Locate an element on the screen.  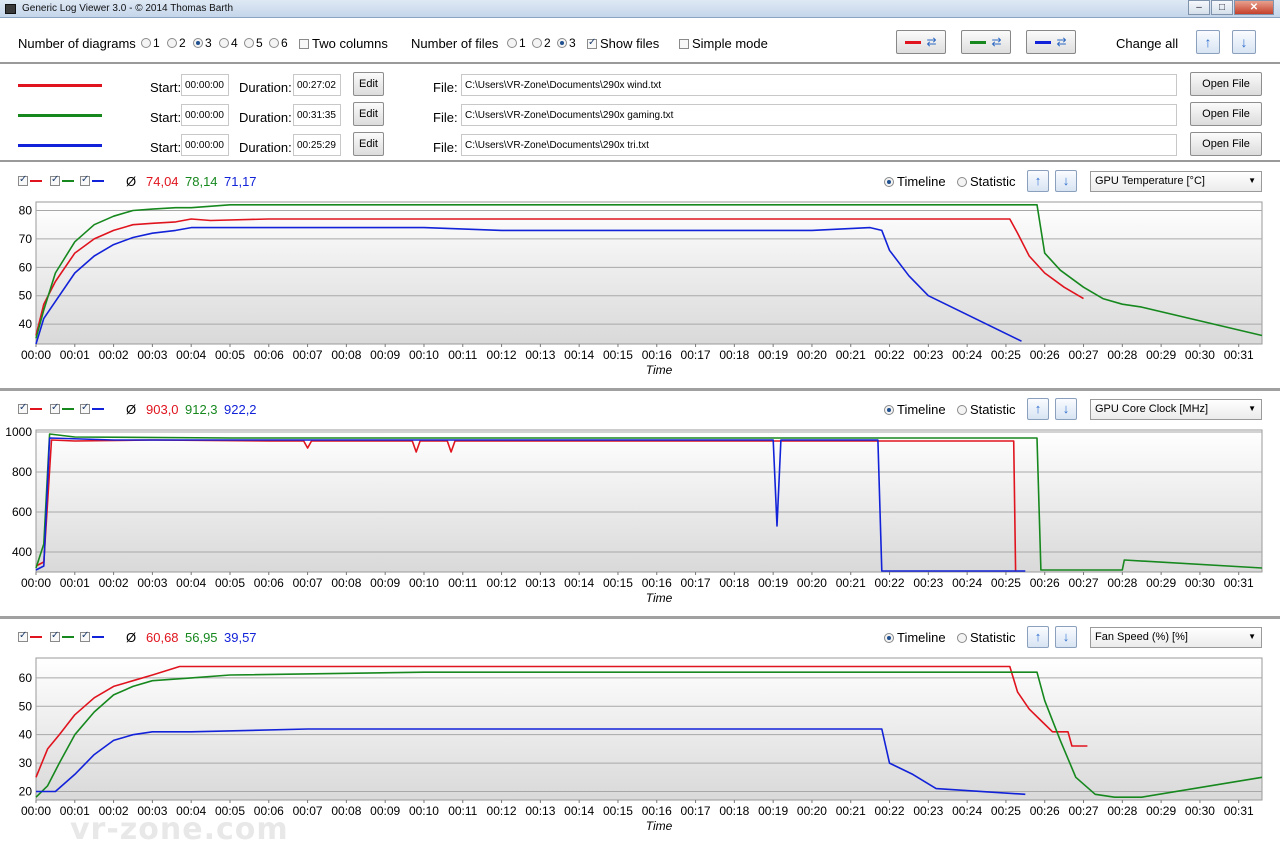
y-tick-label: 20 is located at coordinates (26, 791).